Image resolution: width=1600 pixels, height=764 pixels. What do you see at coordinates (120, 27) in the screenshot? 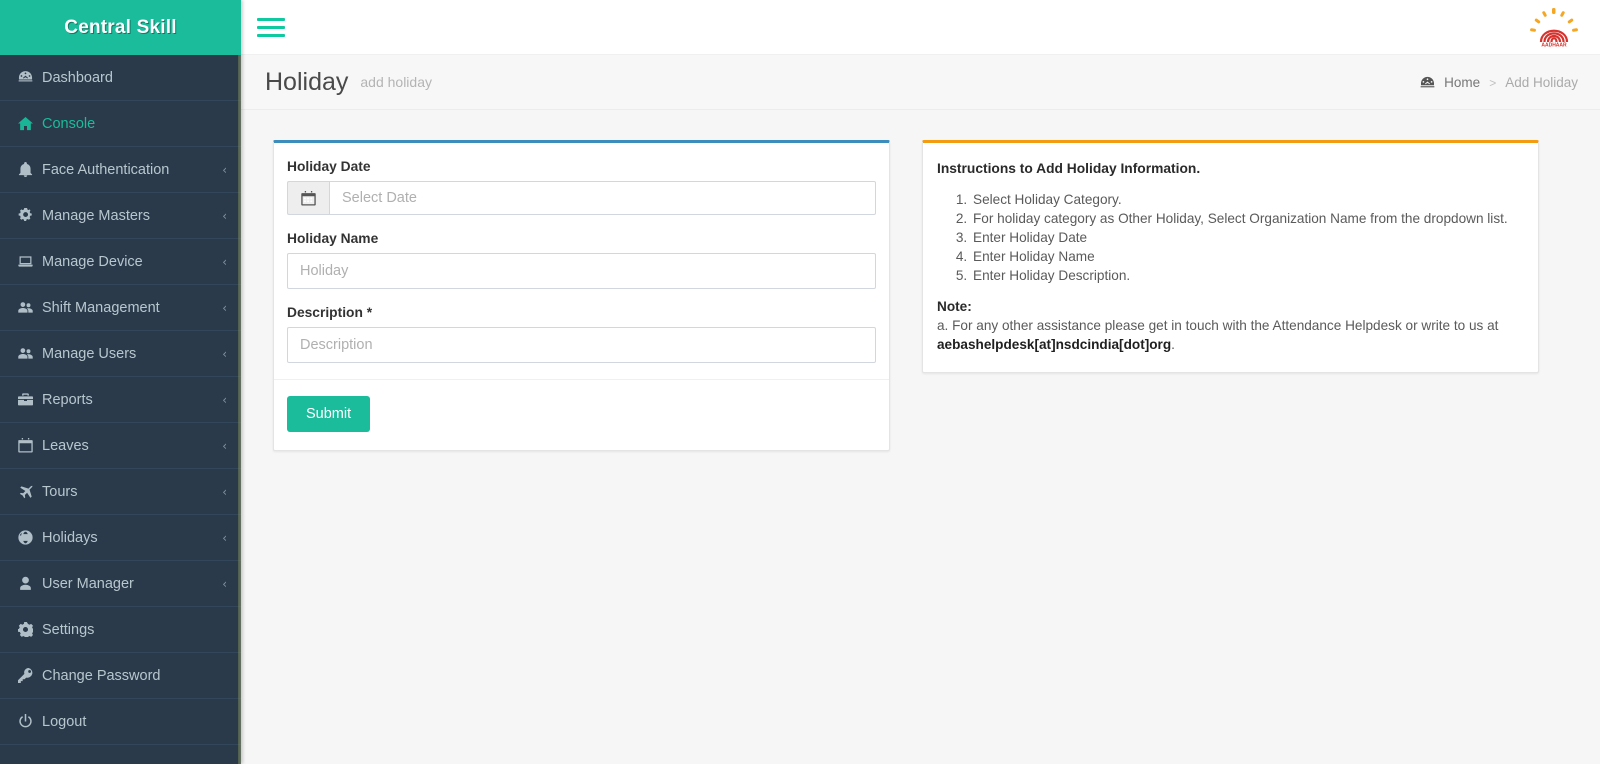
I see `brand-title: Central Skill` at bounding box center [120, 27].